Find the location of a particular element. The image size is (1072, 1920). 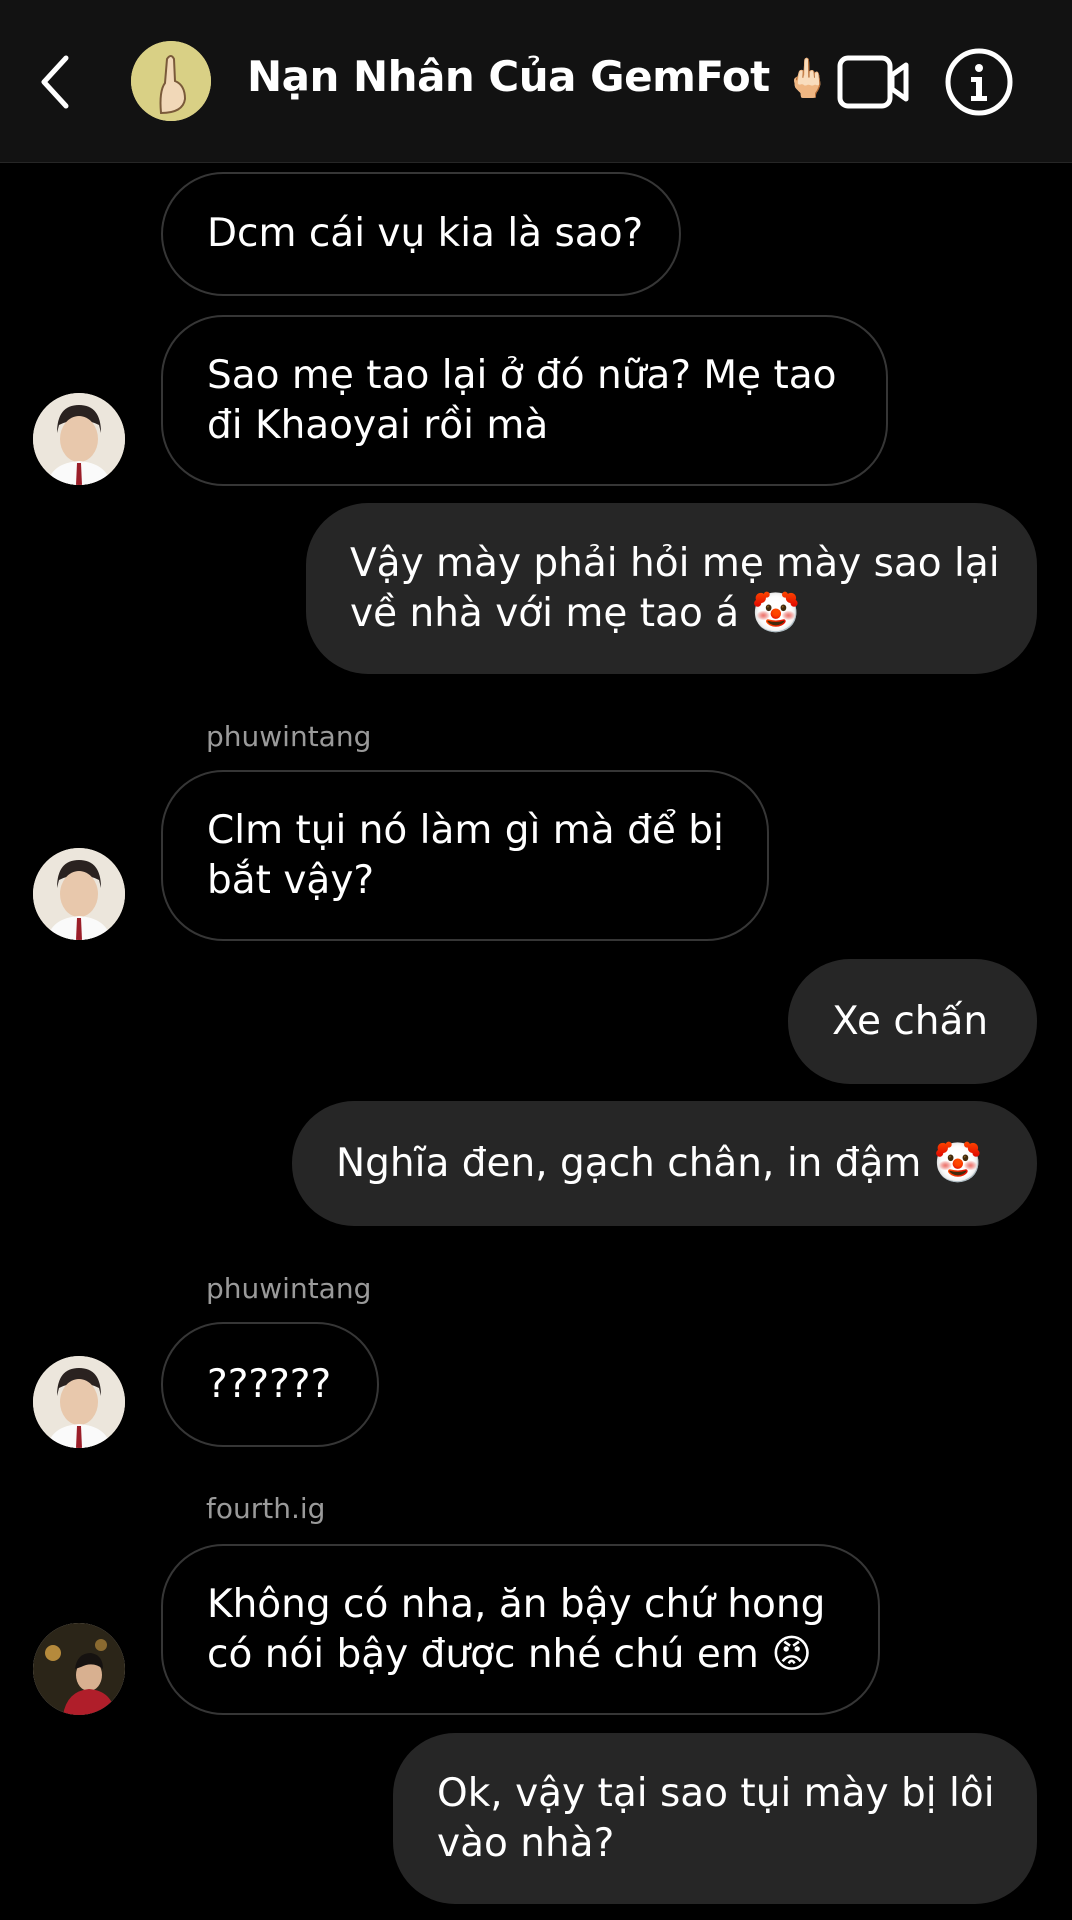

message-bubble: Clm tụi nó làm gì mà để bị bắt vậy? is located at coordinates (465, 855).